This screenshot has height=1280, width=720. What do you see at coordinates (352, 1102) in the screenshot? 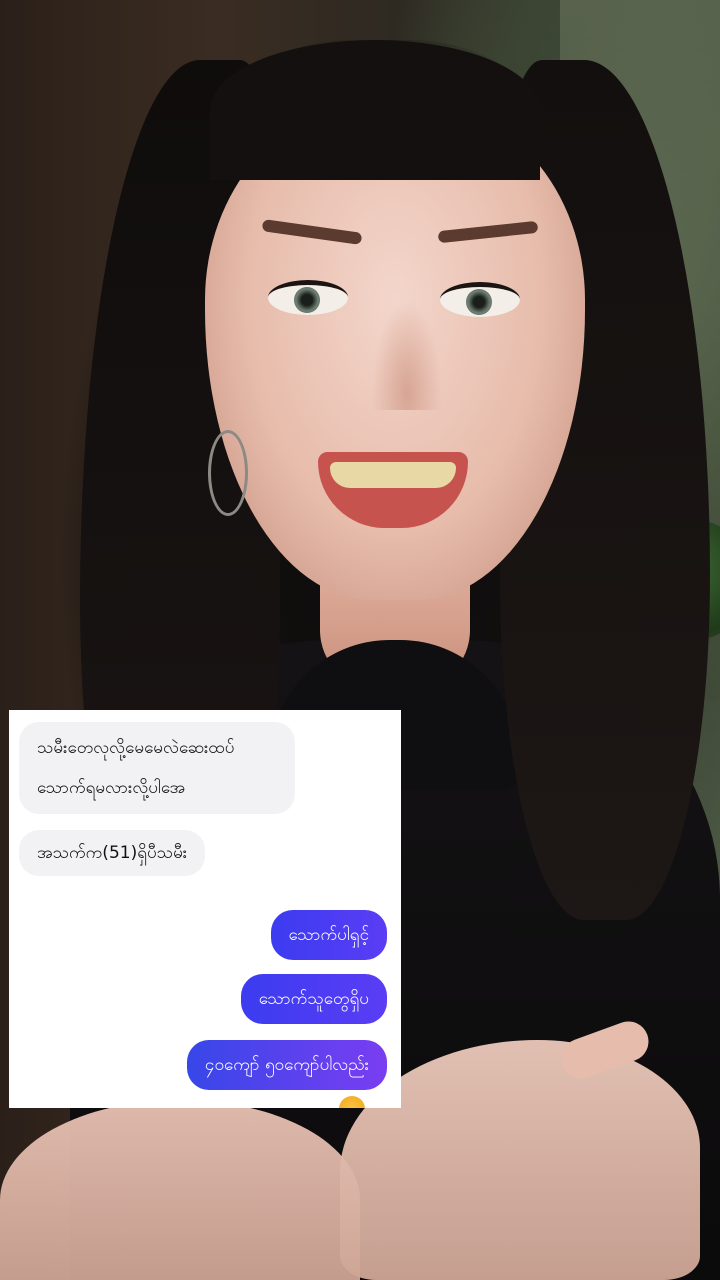
I see `emoji-reaction-icon` at bounding box center [352, 1102].